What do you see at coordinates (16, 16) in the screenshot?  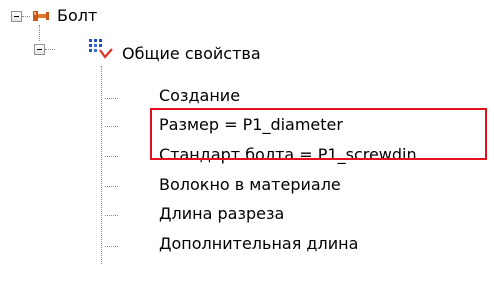 I see `root-collapse-toggle` at bounding box center [16, 16].